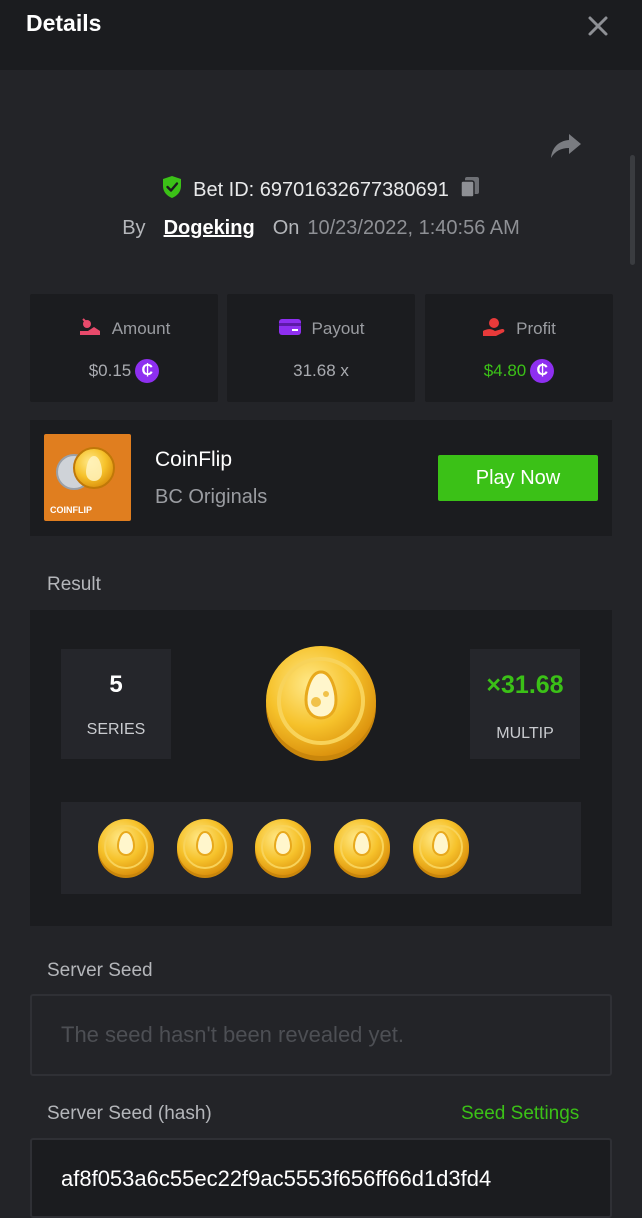 The width and height of the screenshot is (642, 1218). Describe the element at coordinates (116, 729) in the screenshot. I see `series-label: SERIES` at that location.